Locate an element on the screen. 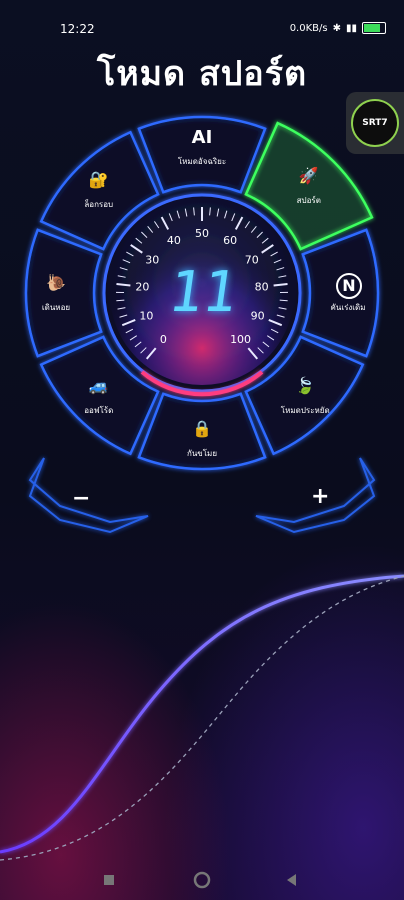 This screenshot has width=404, height=900. n-icon: N is located at coordinates (349, 286).